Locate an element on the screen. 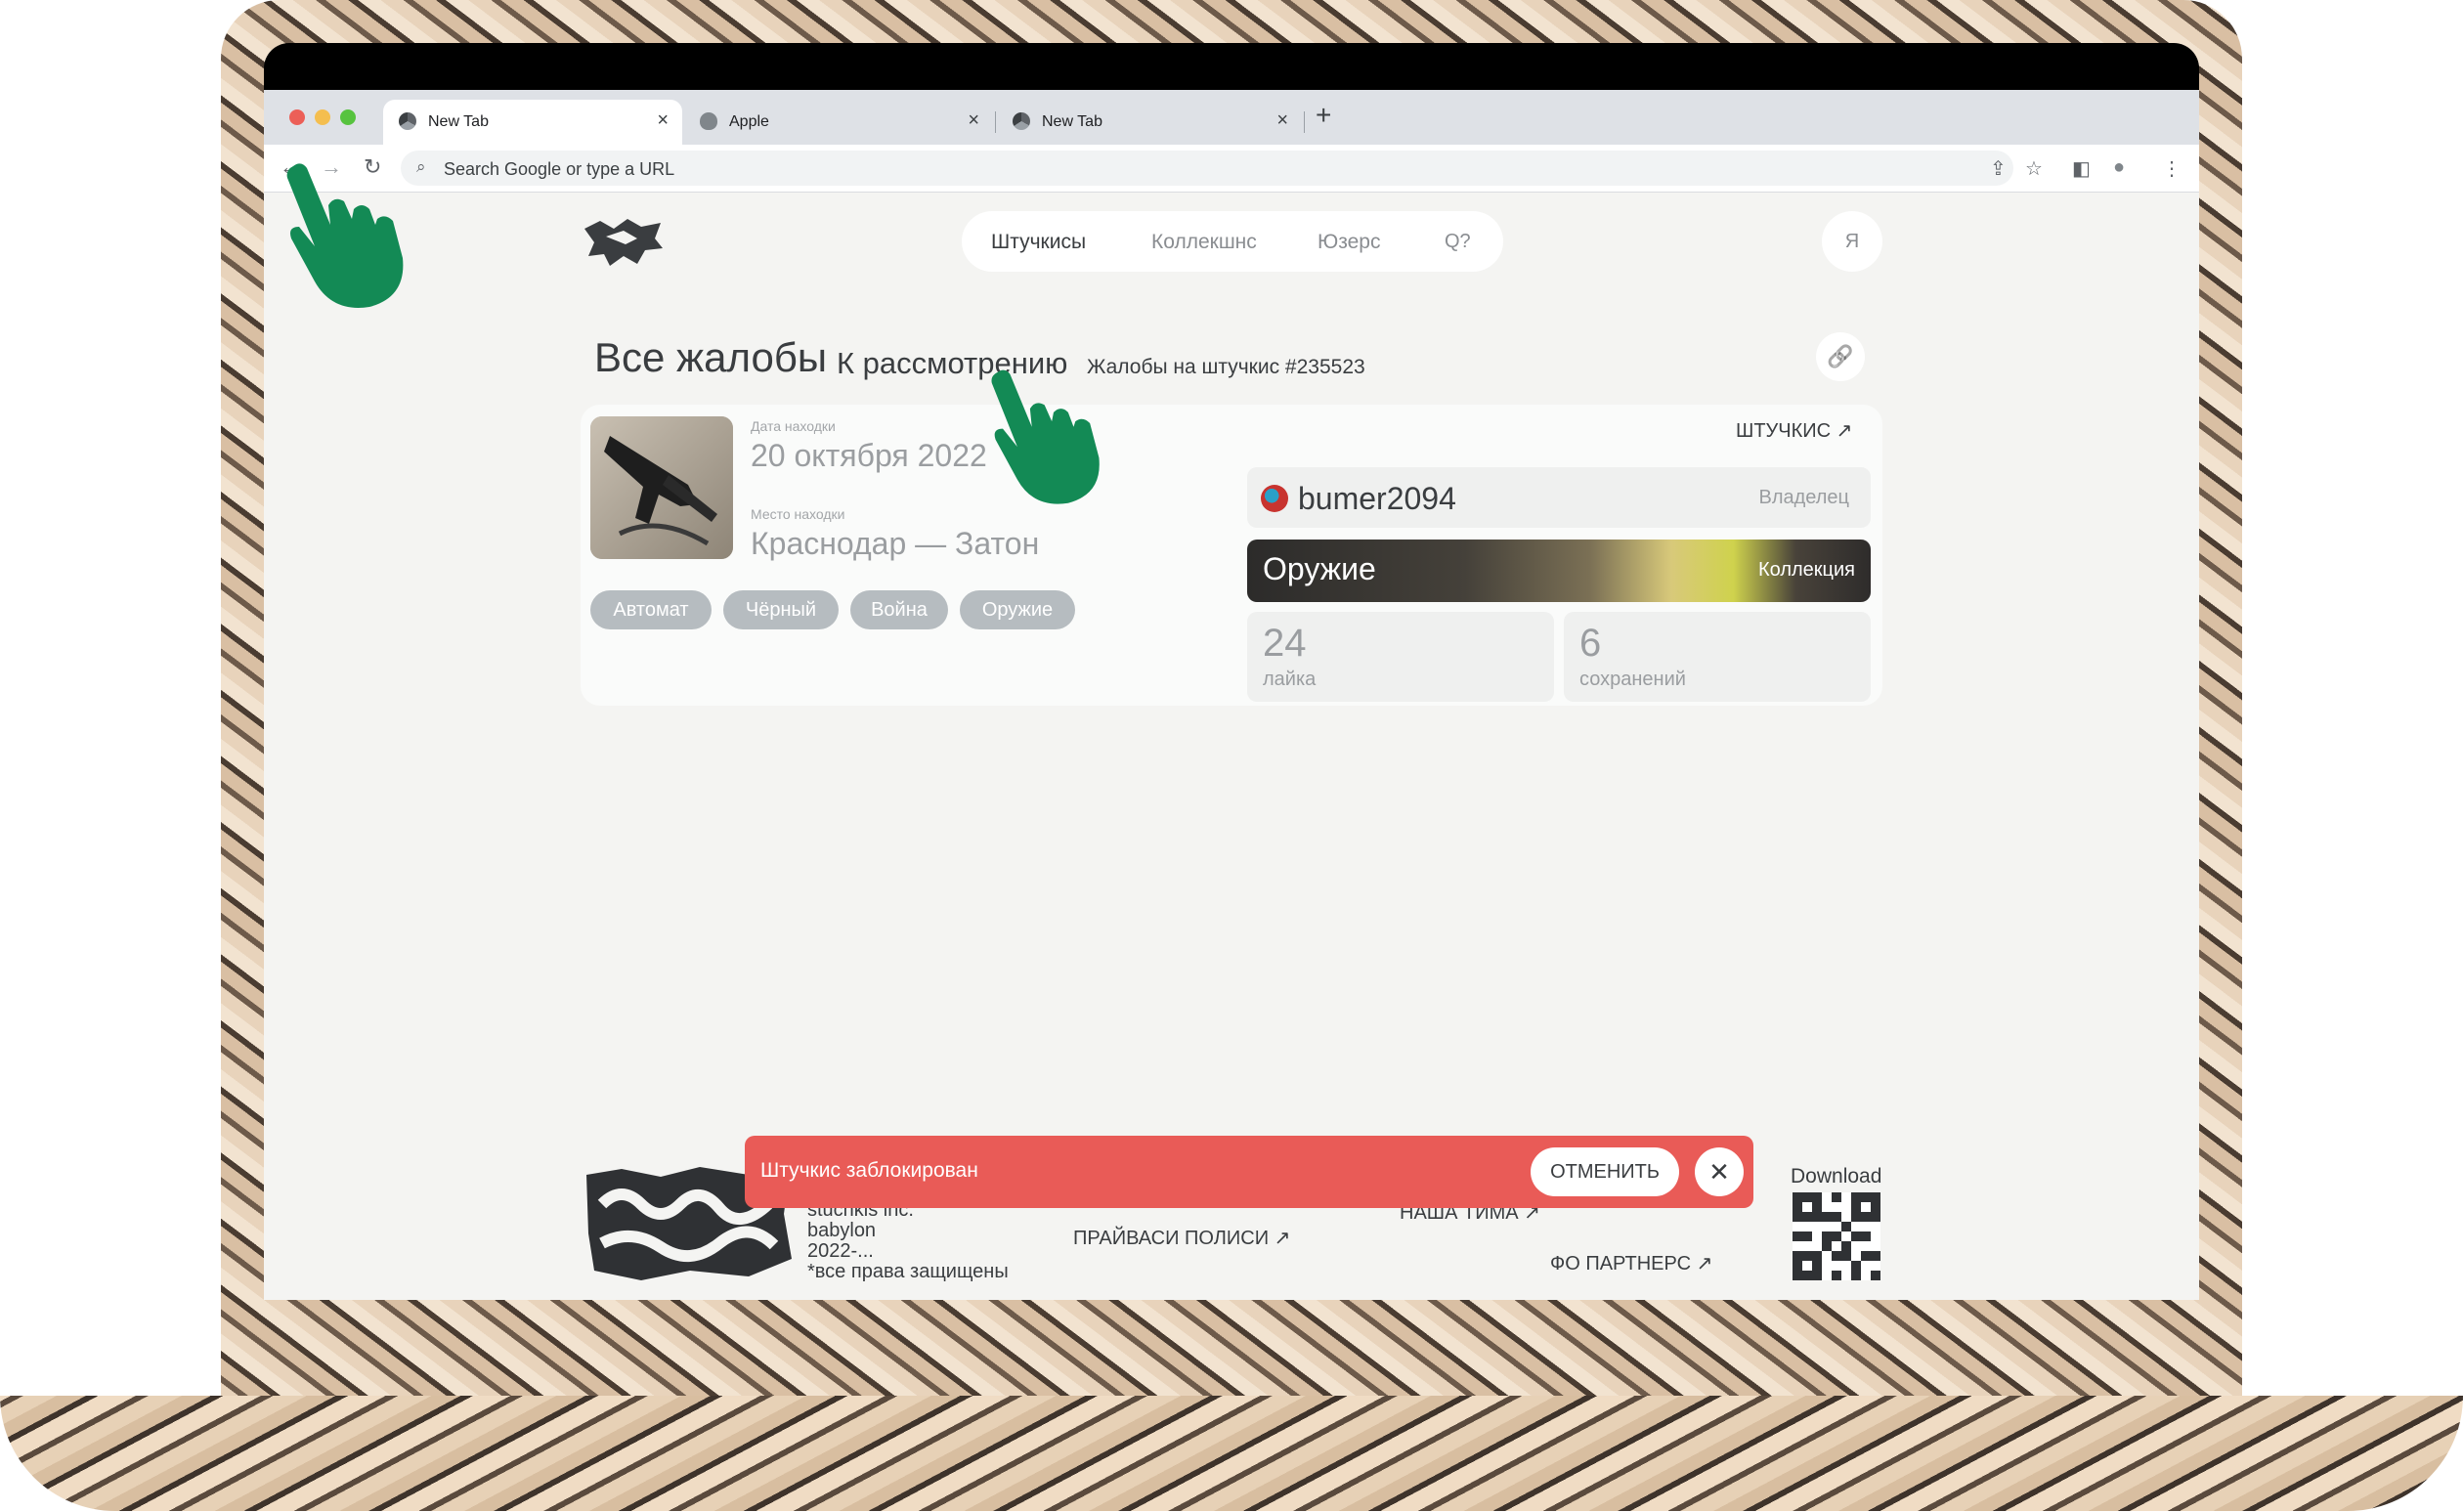  browser-toolbar: ← → ↻ ⌕ ⇪ ☆ ◧ ● ⋮ is located at coordinates (1231, 169).